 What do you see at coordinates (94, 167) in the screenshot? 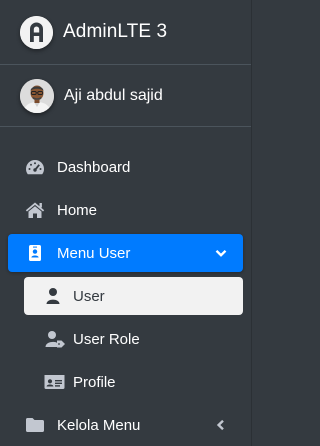
I see `nav-label-dashboard: Dashboard` at bounding box center [94, 167].